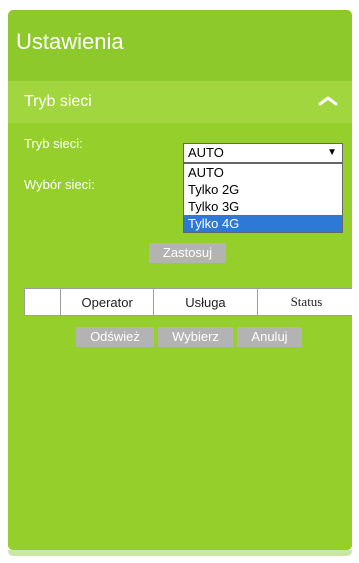 This screenshot has height=563, width=359. What do you see at coordinates (42, 302) in the screenshot?
I see `table-header-empty` at bounding box center [42, 302].